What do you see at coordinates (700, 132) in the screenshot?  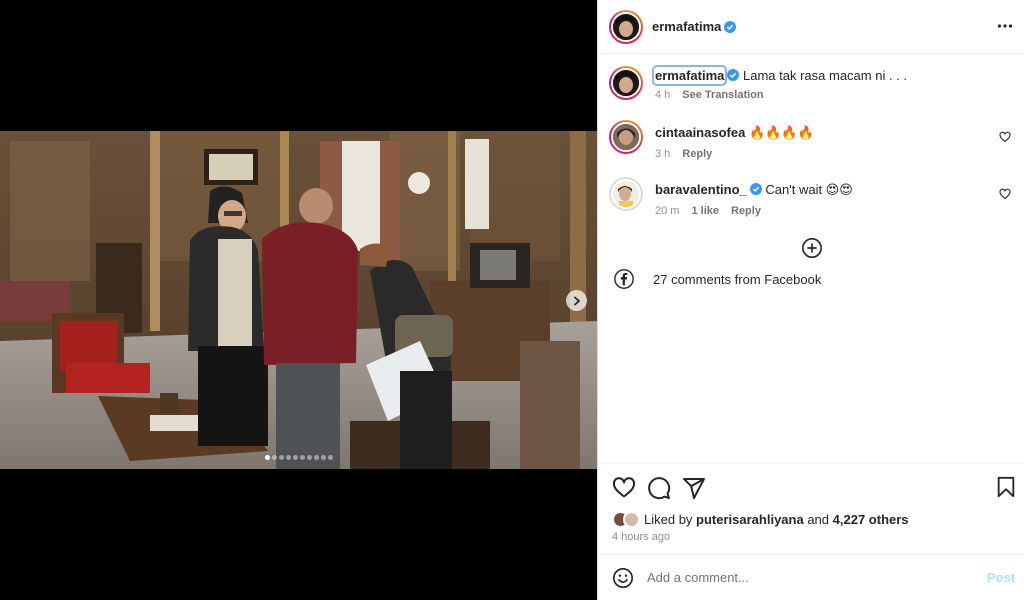 I see `comment-username: cintaainasofea` at bounding box center [700, 132].